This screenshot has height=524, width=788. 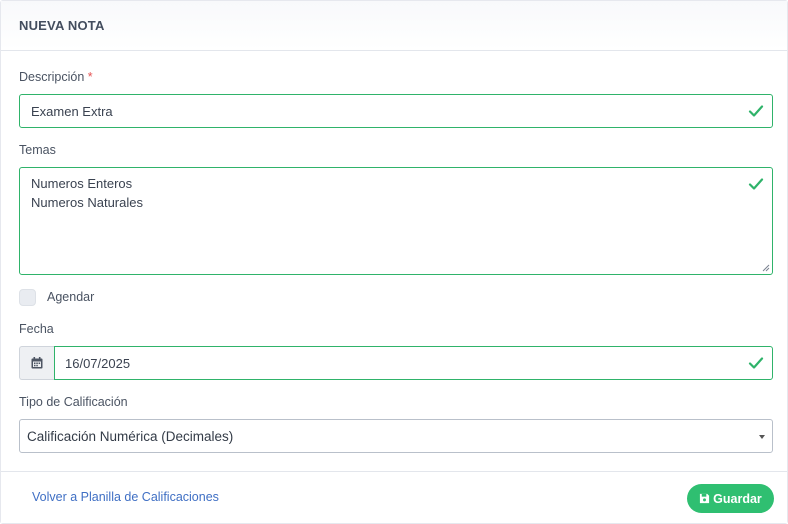 What do you see at coordinates (71, 297) in the screenshot?
I see `agendar-label: Agendar` at bounding box center [71, 297].